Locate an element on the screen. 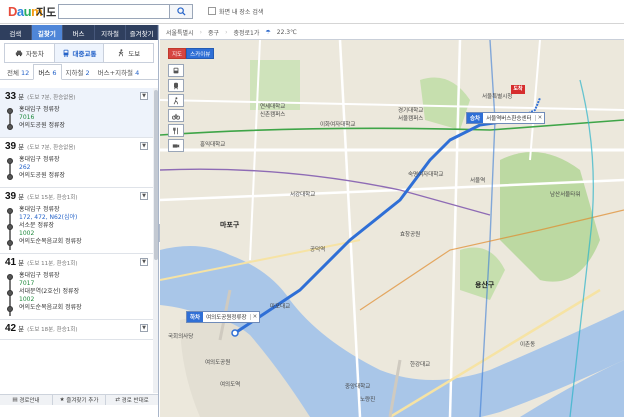 This screenshot has height=417, width=624. tool-subway-button is located at coordinates (176, 85).